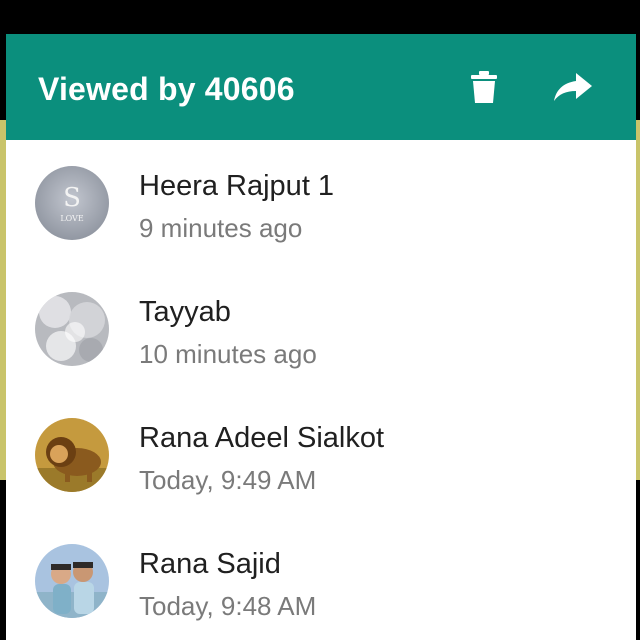 Image resolution: width=640 pixels, height=640 pixels. I want to click on delete-button, so click(484, 87).